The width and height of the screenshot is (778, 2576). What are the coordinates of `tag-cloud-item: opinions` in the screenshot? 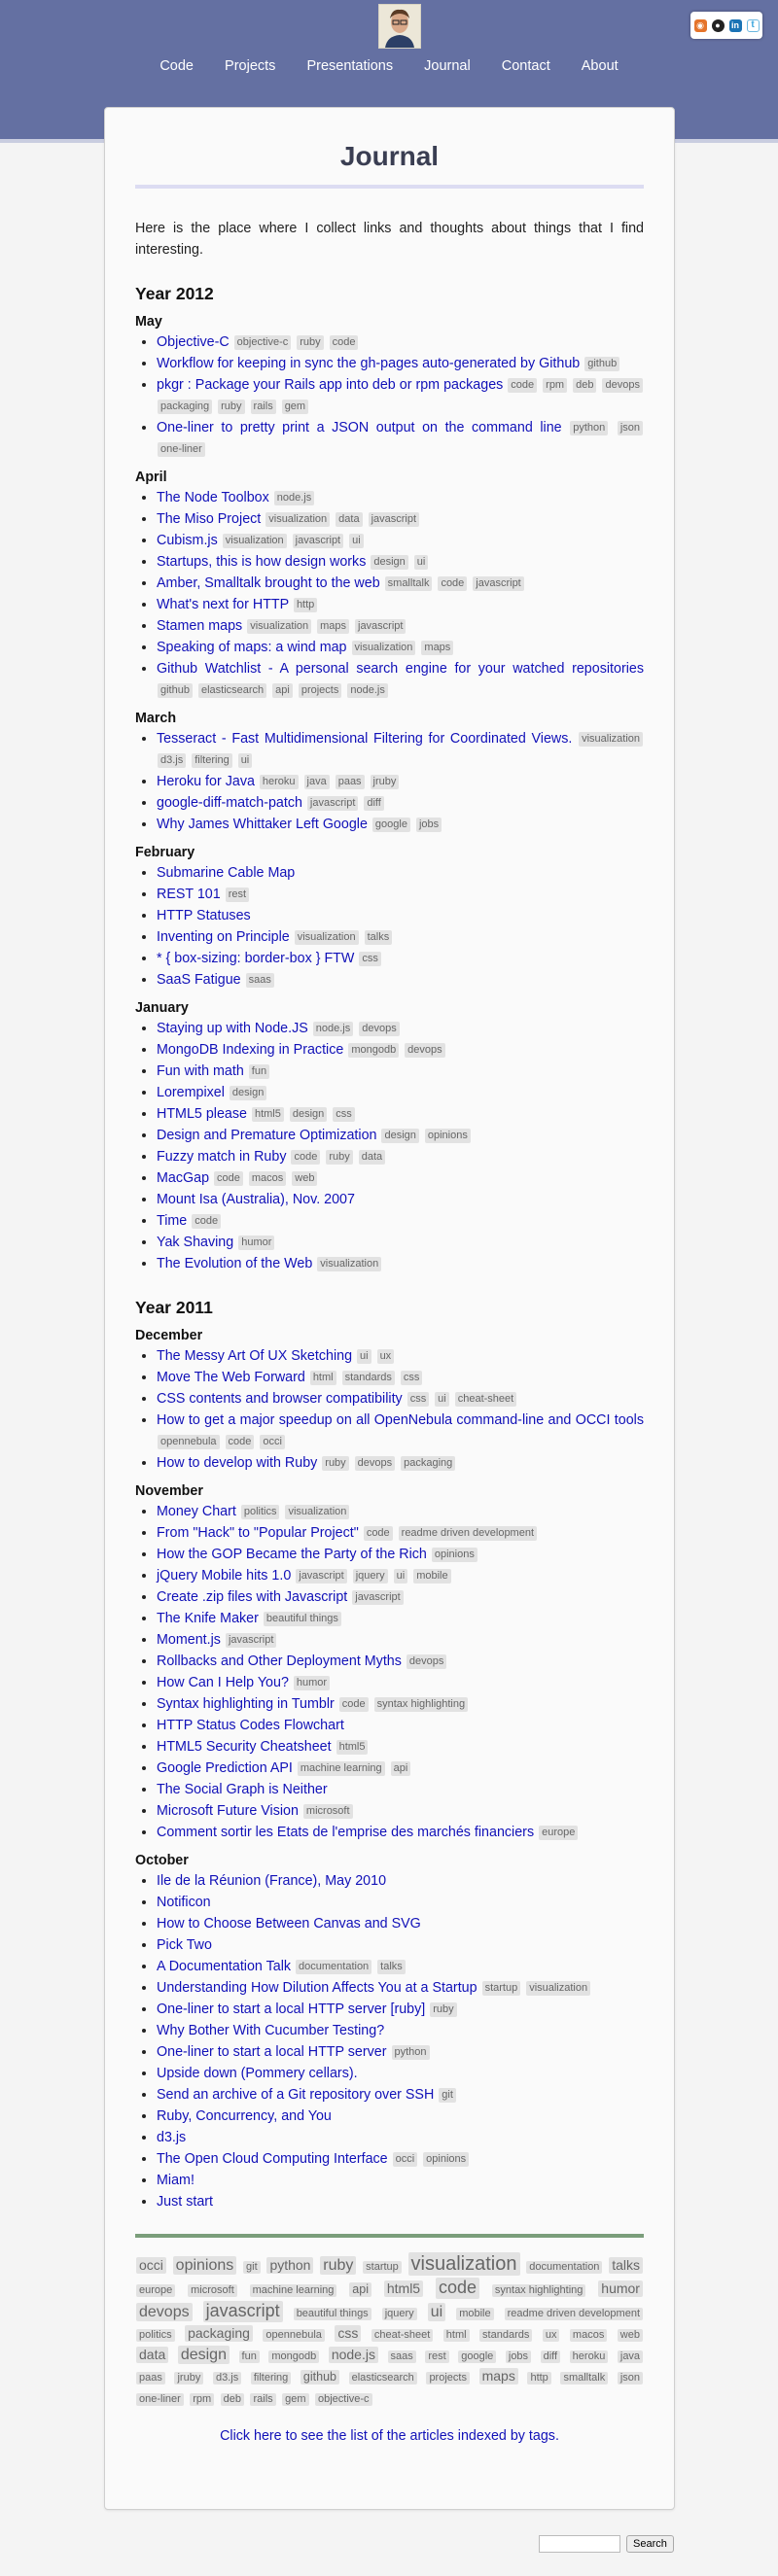 It's located at (204, 2266).